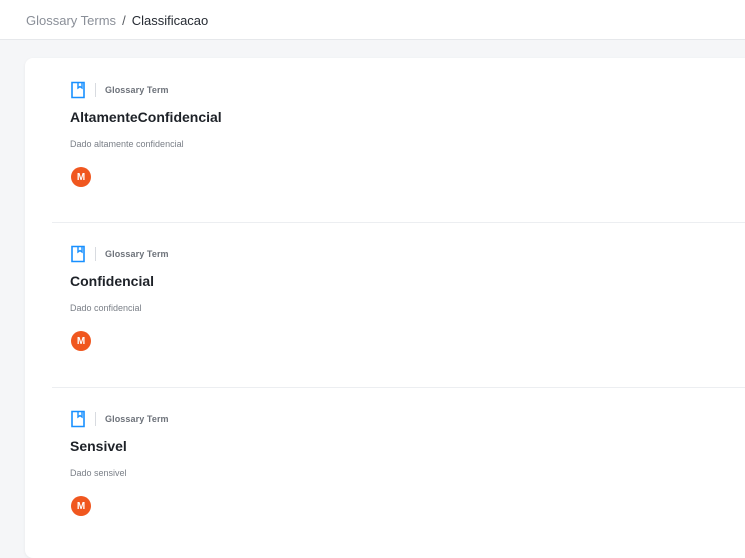 The image size is (745, 558). Describe the element at coordinates (170, 20) in the screenshot. I see `breadcrumb-current: Classificacao` at that location.